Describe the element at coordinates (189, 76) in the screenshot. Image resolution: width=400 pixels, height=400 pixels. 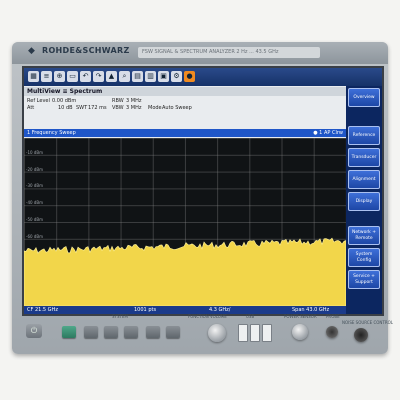
I see `record-icon: ●` at that location.